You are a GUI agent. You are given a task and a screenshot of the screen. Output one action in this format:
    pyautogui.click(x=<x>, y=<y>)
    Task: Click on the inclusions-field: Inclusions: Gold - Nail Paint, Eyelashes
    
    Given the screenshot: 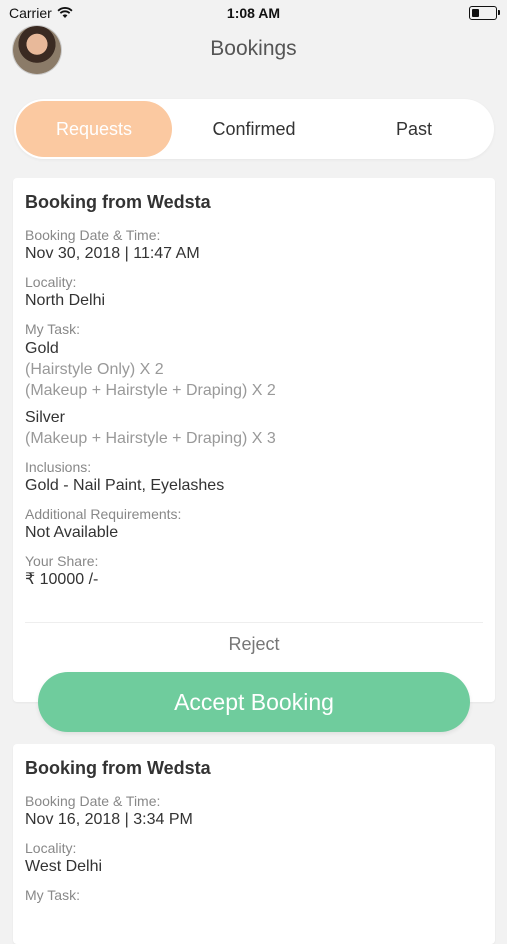 What is the action you would take?
    pyautogui.click(x=254, y=477)
    